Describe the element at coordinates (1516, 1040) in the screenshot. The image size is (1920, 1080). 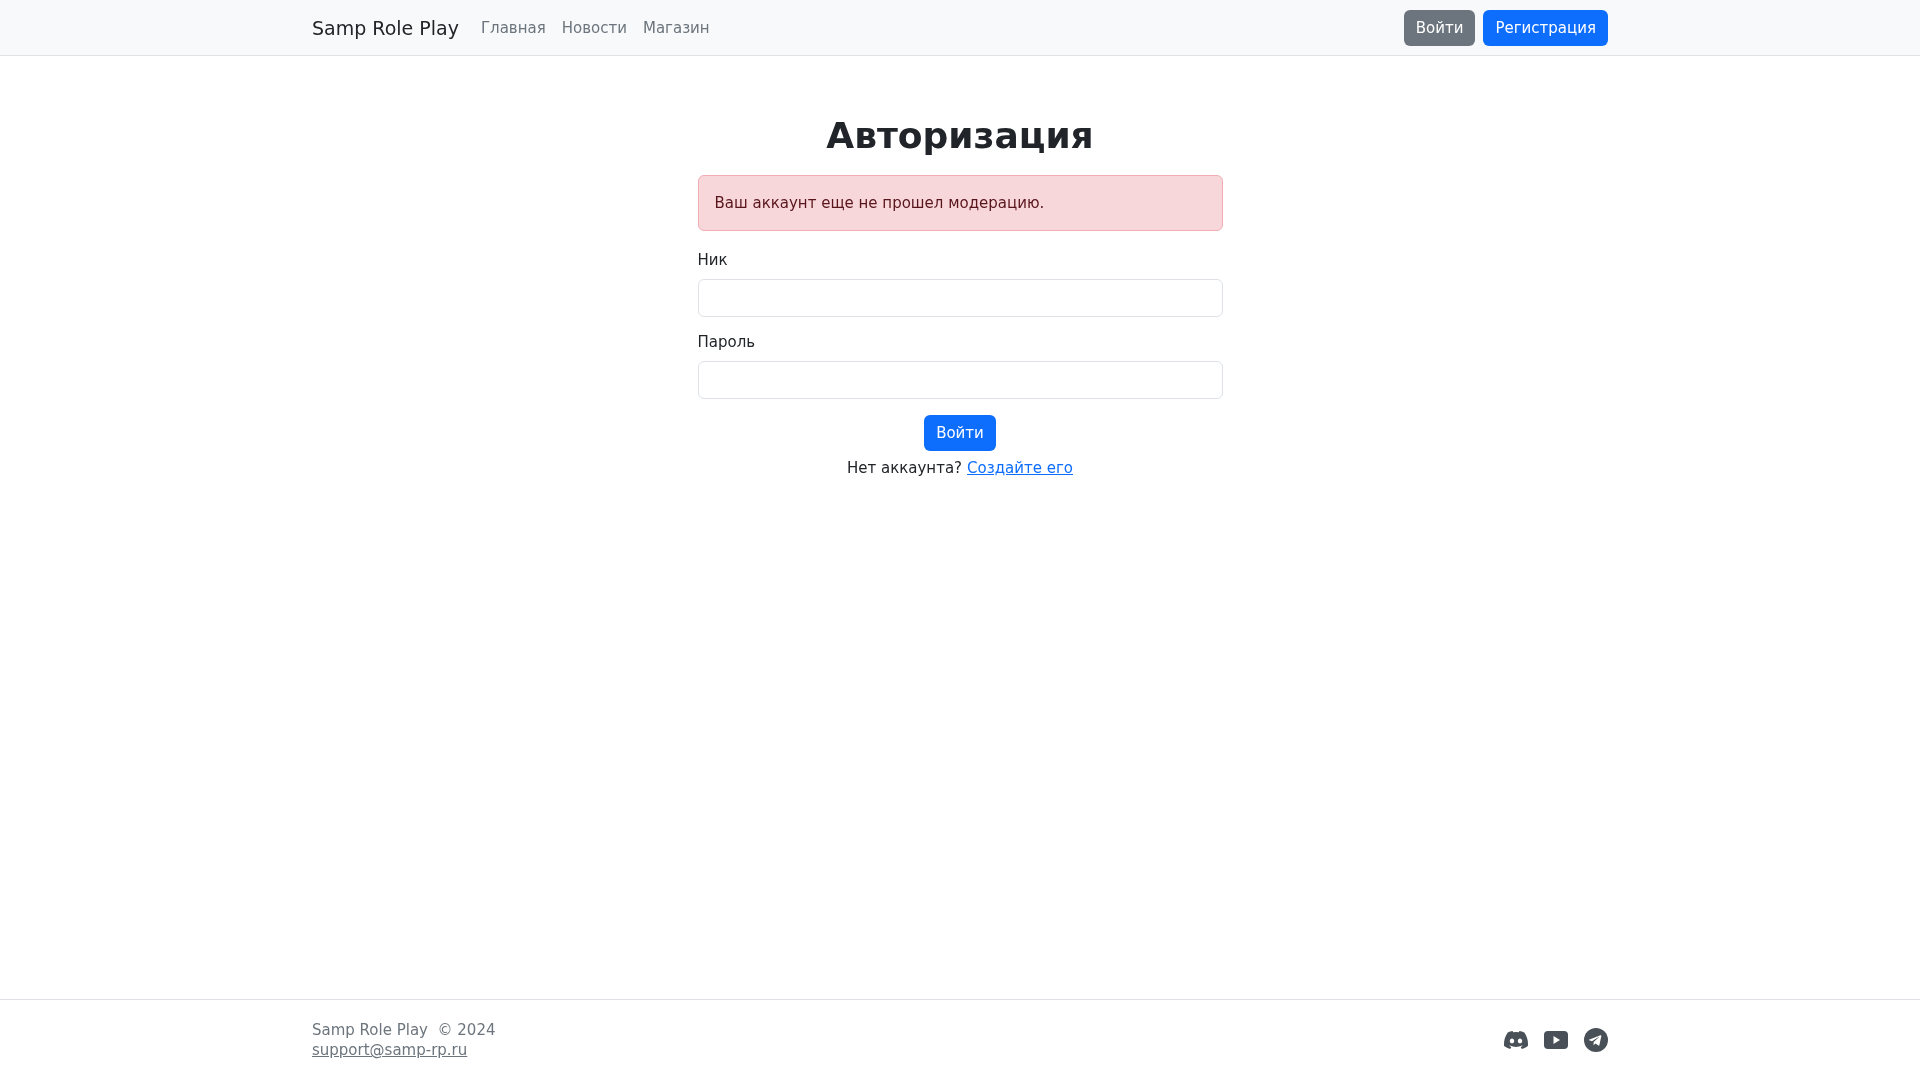
I see `discord-icon` at that location.